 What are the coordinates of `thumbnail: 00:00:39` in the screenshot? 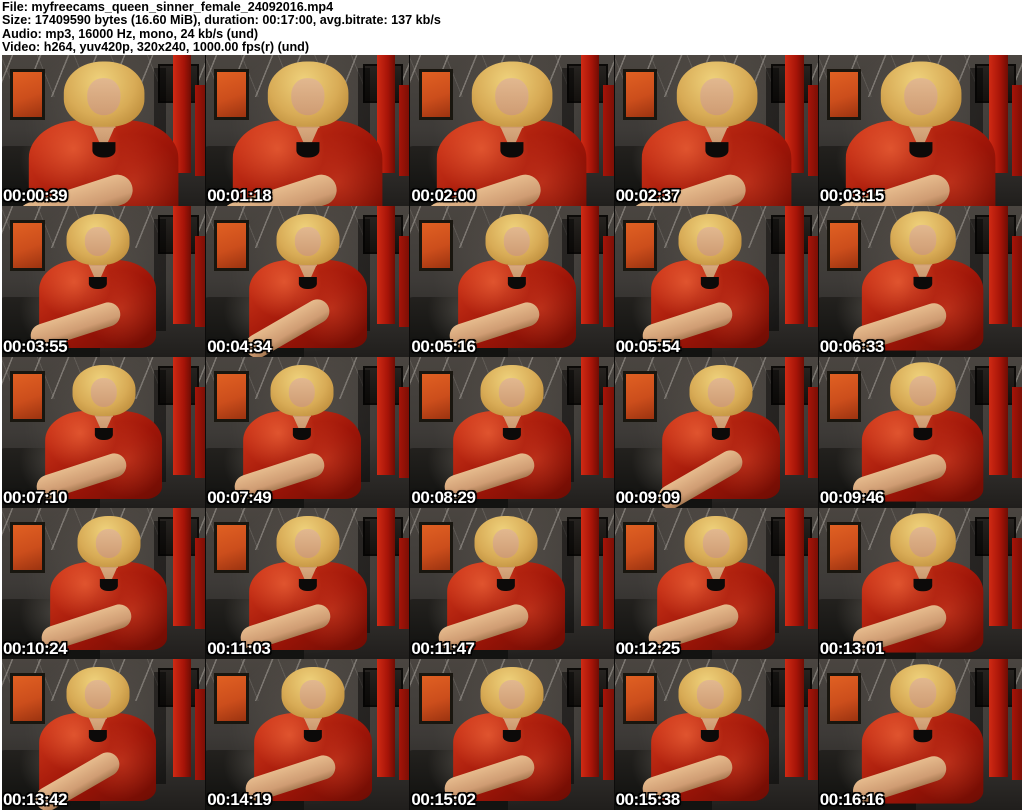 It's located at (104, 130).